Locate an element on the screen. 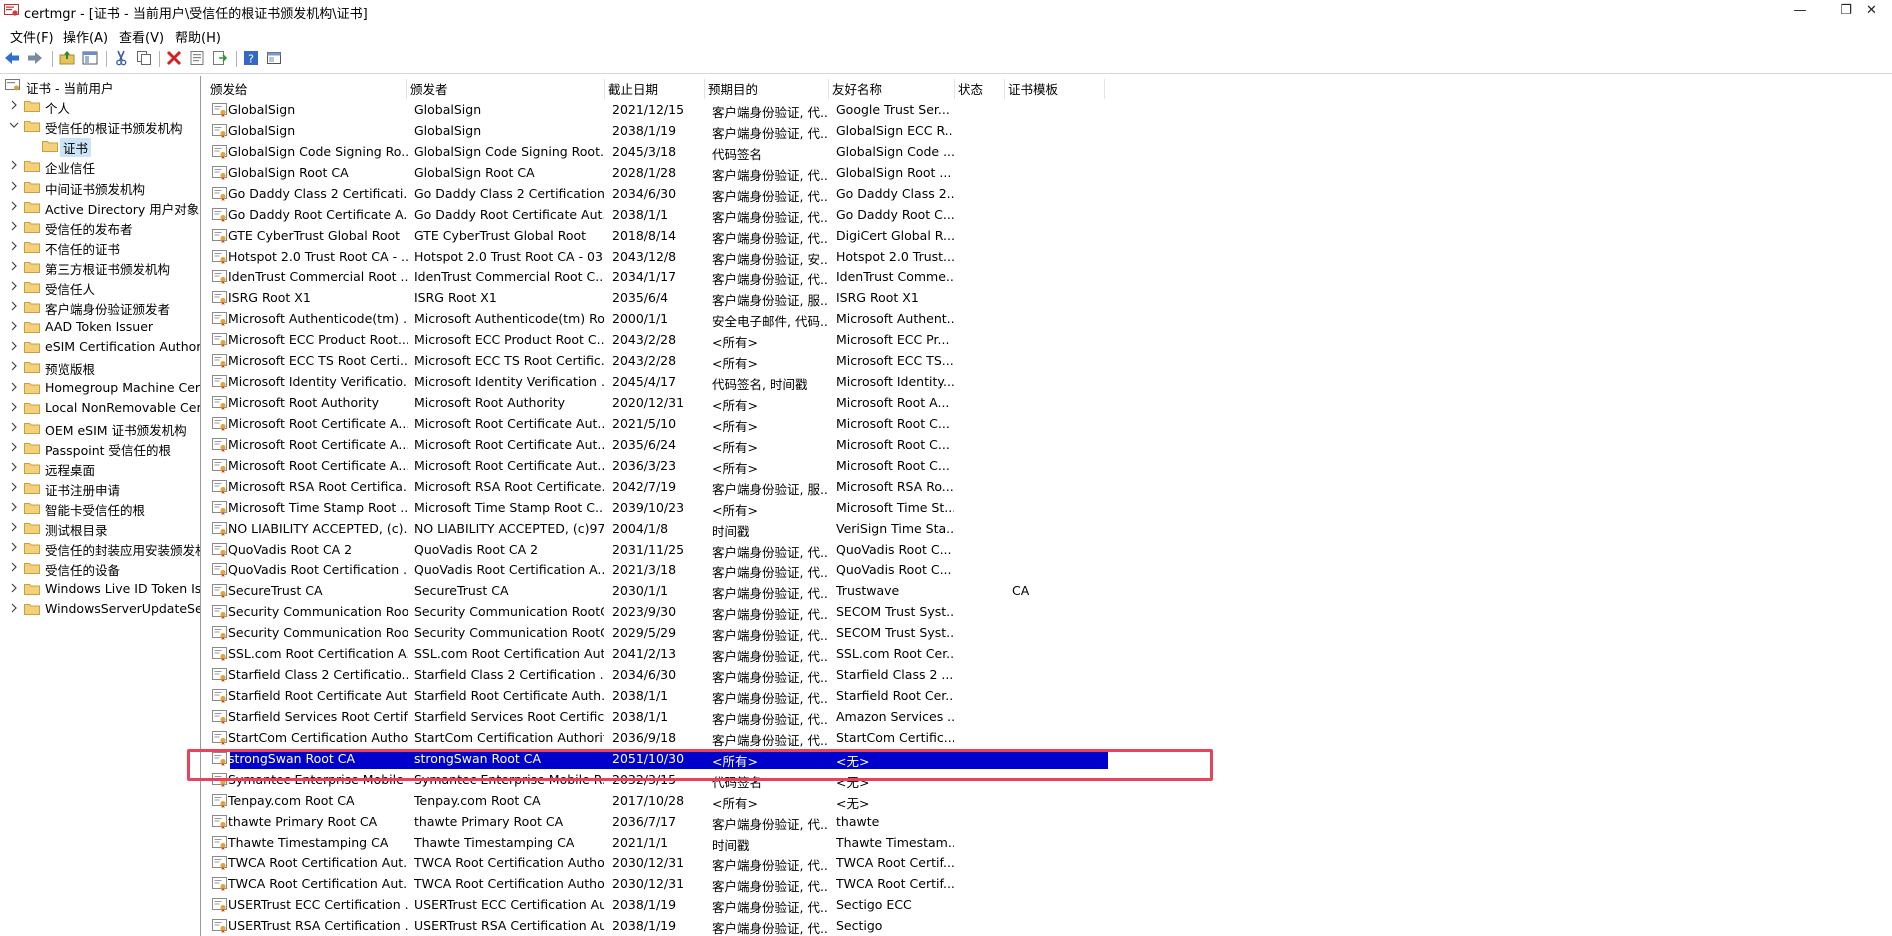 The width and height of the screenshot is (1892, 936). tree-item: 受信任的根证书颁发机构 is located at coordinates (100, 126).